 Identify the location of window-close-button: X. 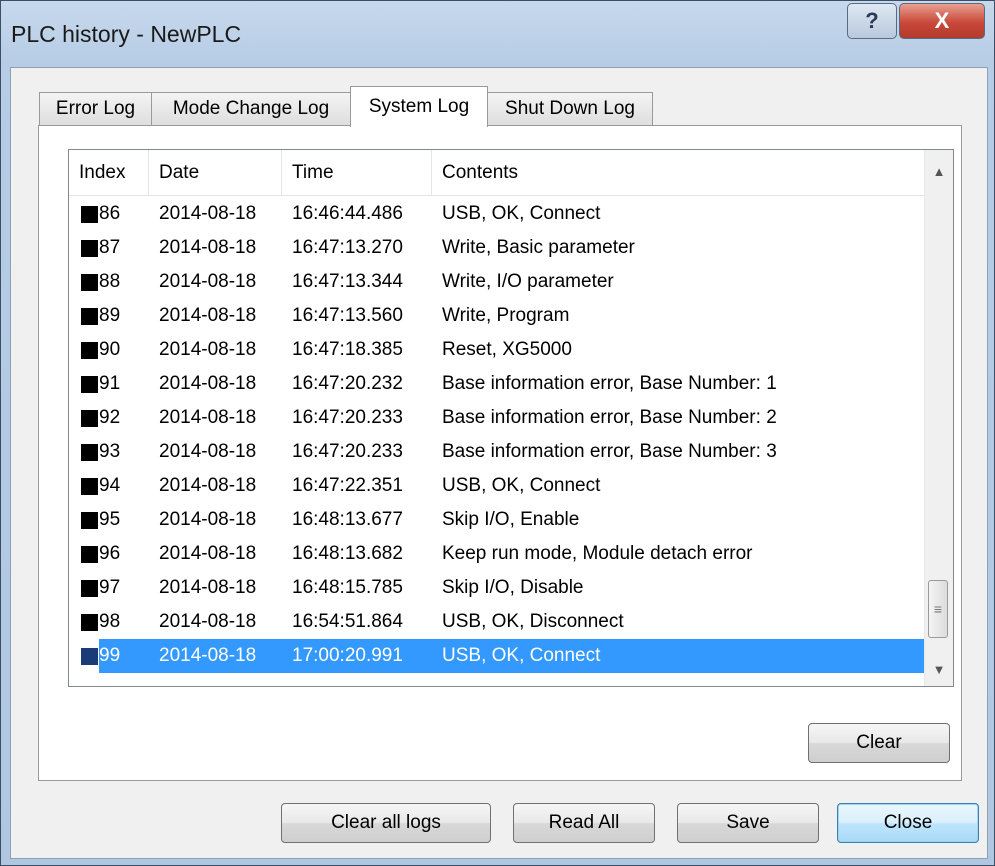
(942, 21).